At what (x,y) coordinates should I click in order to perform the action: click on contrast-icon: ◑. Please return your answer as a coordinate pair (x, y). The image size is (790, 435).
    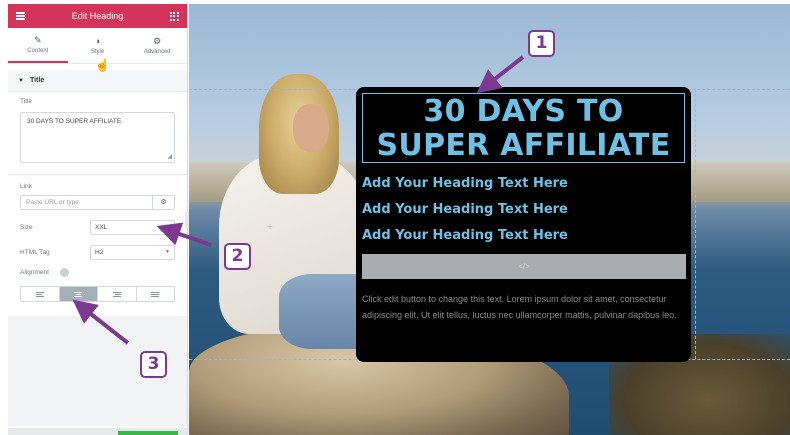
    Looking at the image, I should click on (97, 41).